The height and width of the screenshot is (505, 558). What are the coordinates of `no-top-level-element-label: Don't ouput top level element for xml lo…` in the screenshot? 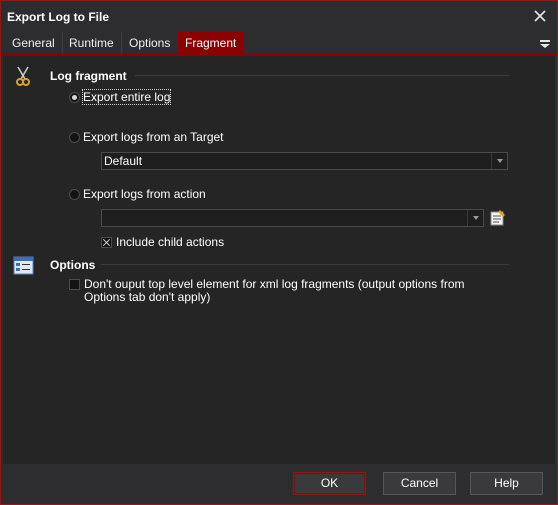 It's located at (274, 290).